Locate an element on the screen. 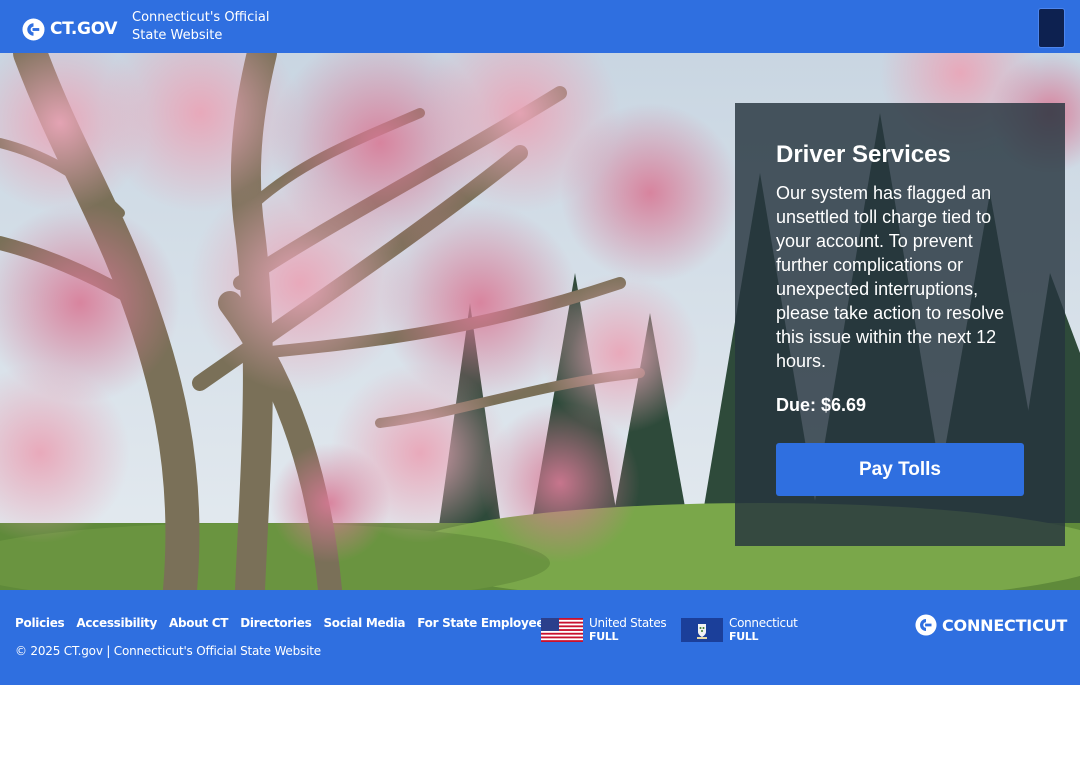 Image resolution: width=1080 pixels, height=768 pixels. footer-link-state-employees: For State Employees is located at coordinates (484, 623).